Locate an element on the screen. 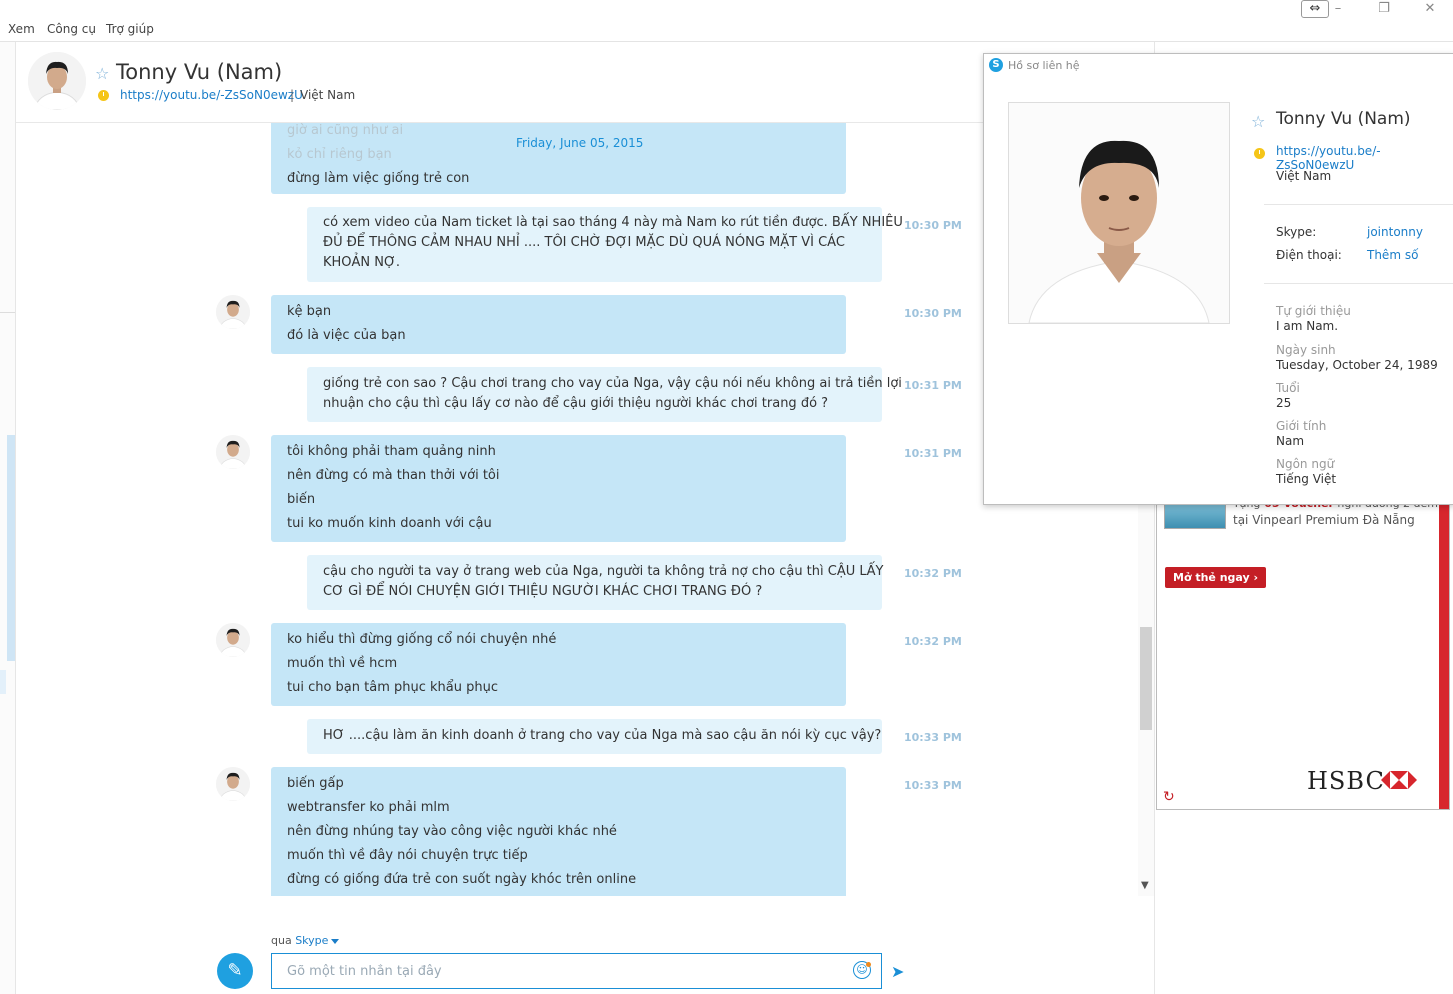  message-line: KHOẢN NỢ. is located at coordinates (362, 262).